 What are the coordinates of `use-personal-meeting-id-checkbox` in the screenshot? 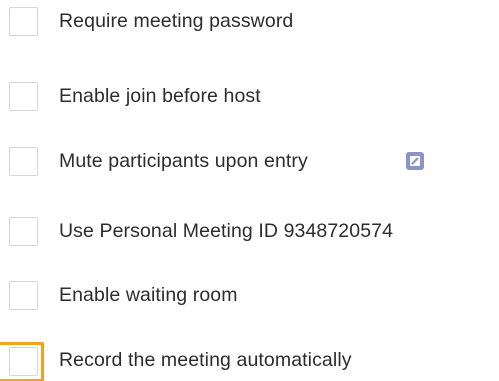 It's located at (23, 231).